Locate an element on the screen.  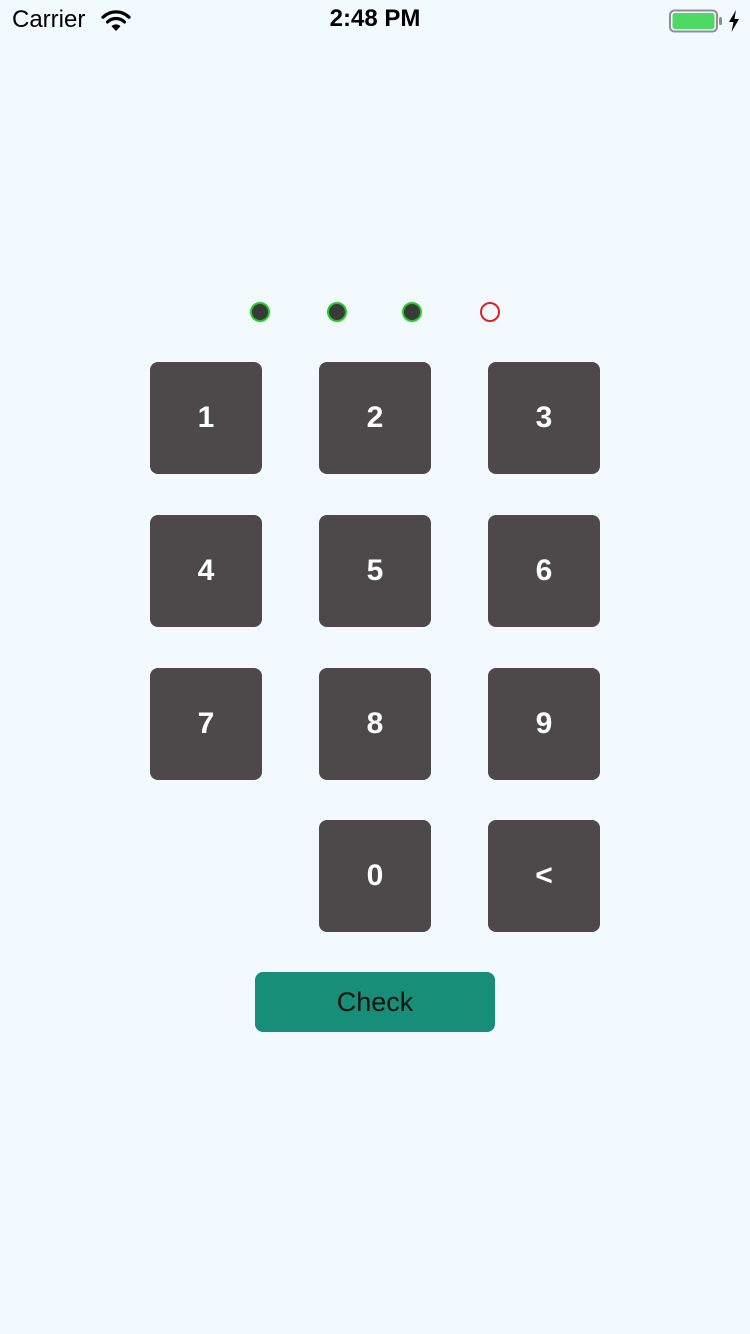
key-4: 4 is located at coordinates (206, 571).